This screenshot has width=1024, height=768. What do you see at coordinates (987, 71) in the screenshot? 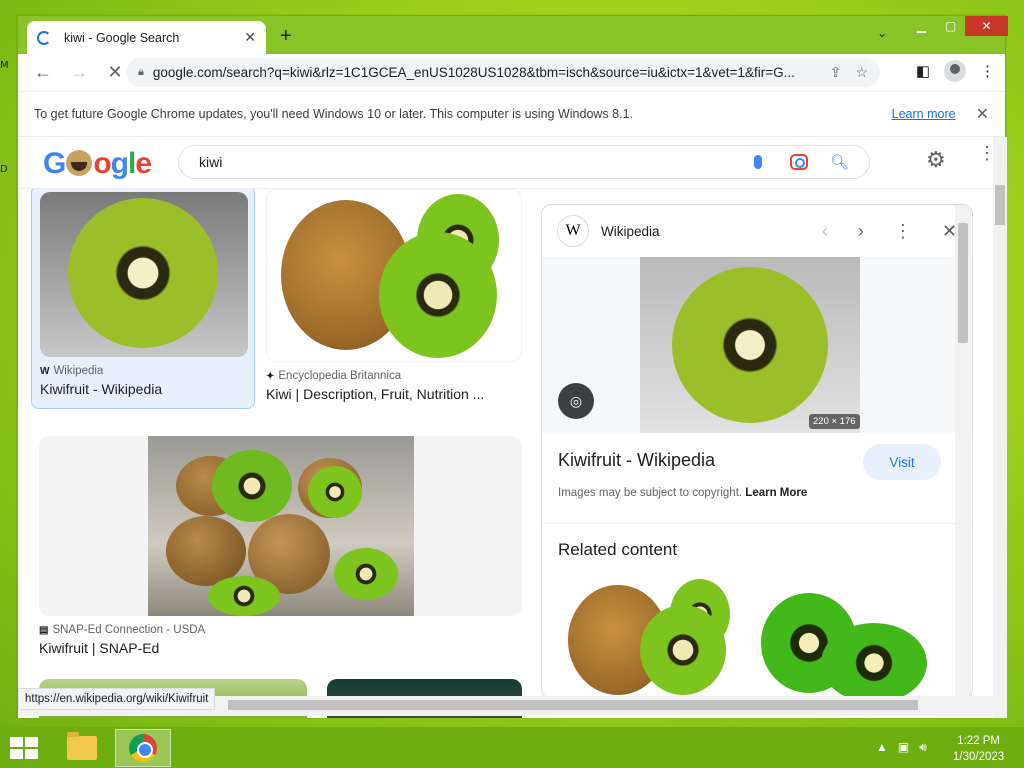
I see `chrome-menu-icon: ⋮` at bounding box center [987, 71].